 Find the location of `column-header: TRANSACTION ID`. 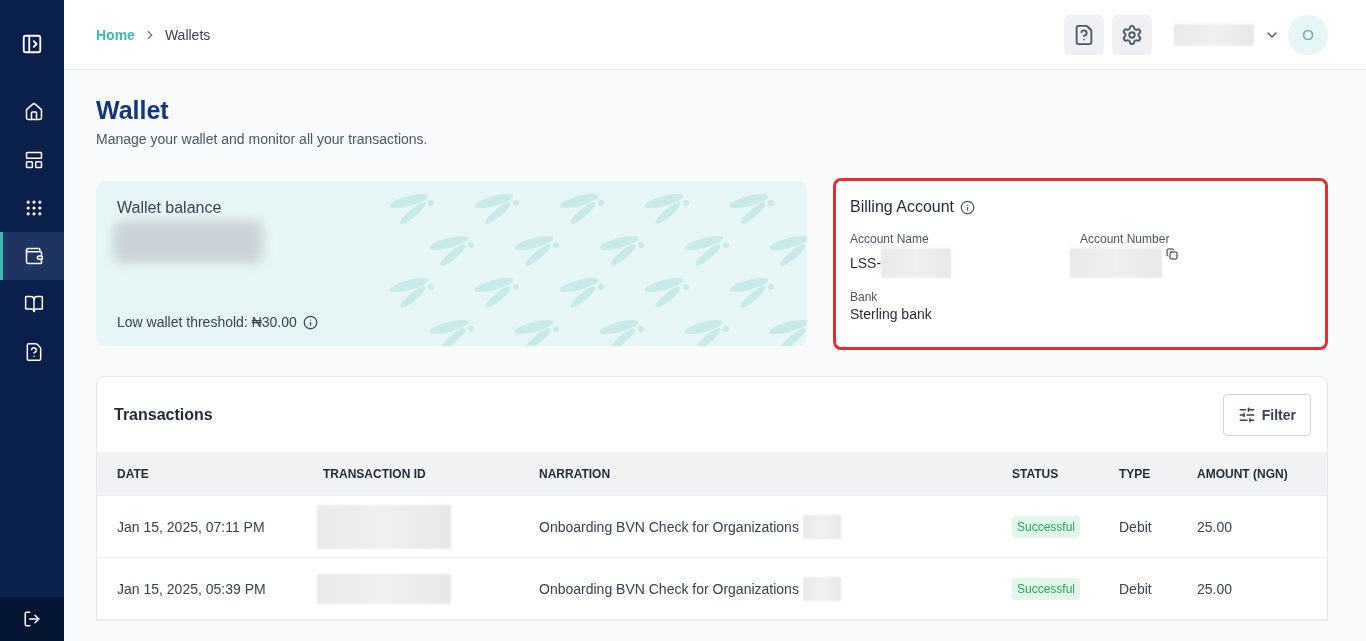

column-header: TRANSACTION ID is located at coordinates (375, 473).